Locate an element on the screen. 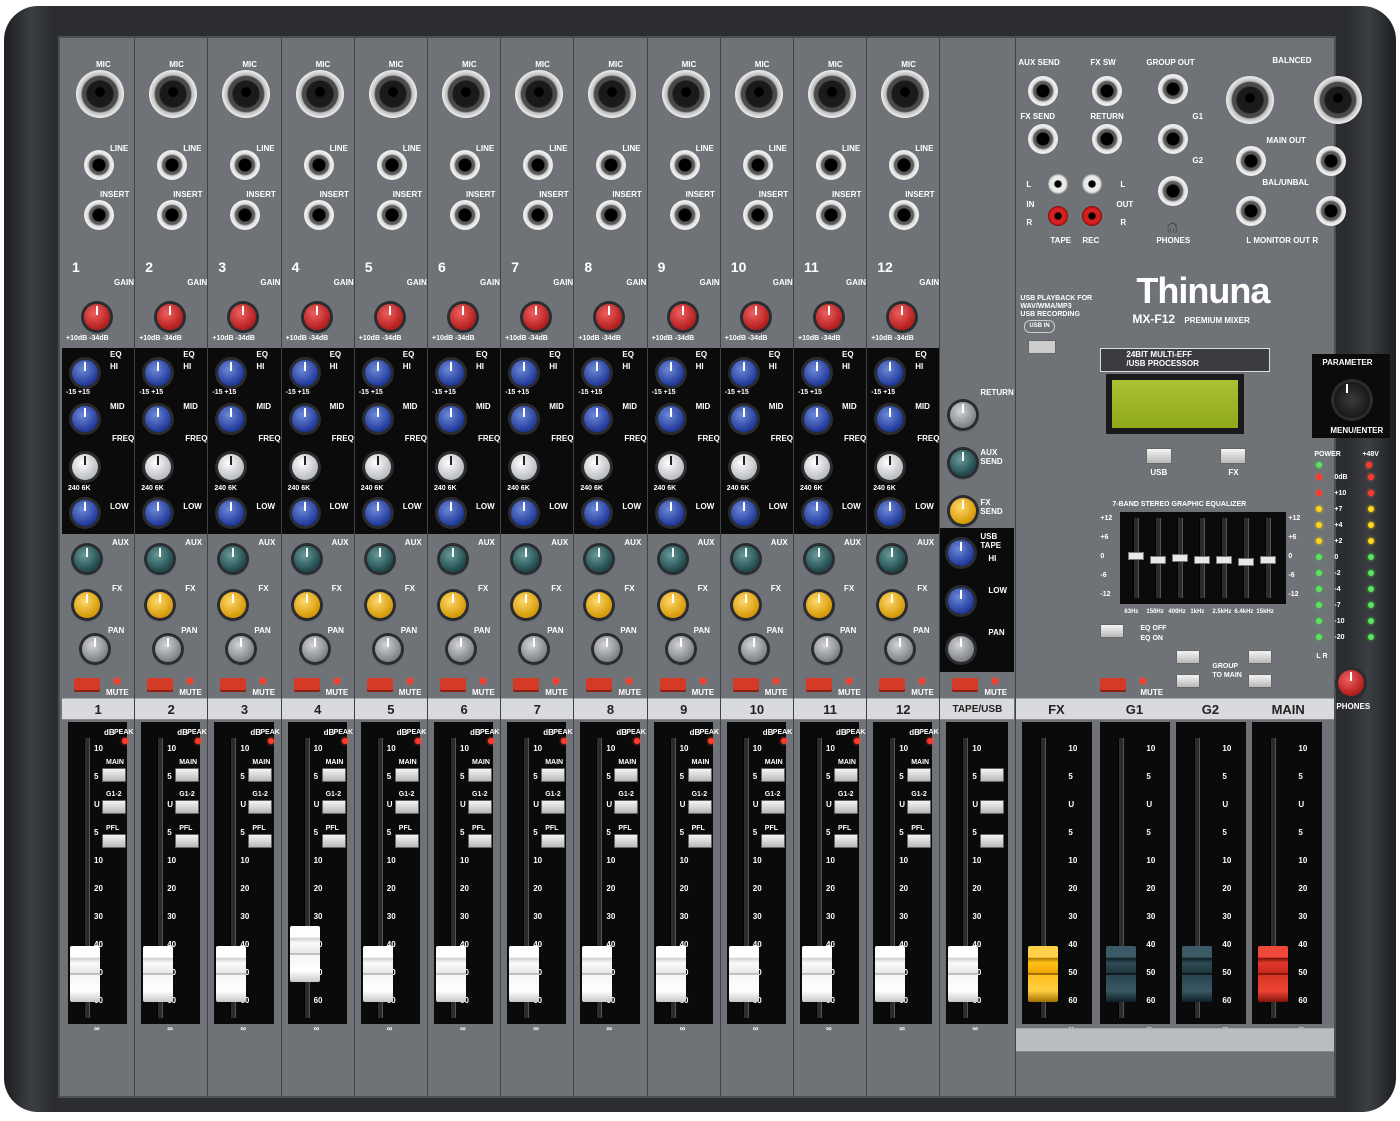 The image size is (1400, 1121). group-out-g2-jack is located at coordinates (1173, 139).